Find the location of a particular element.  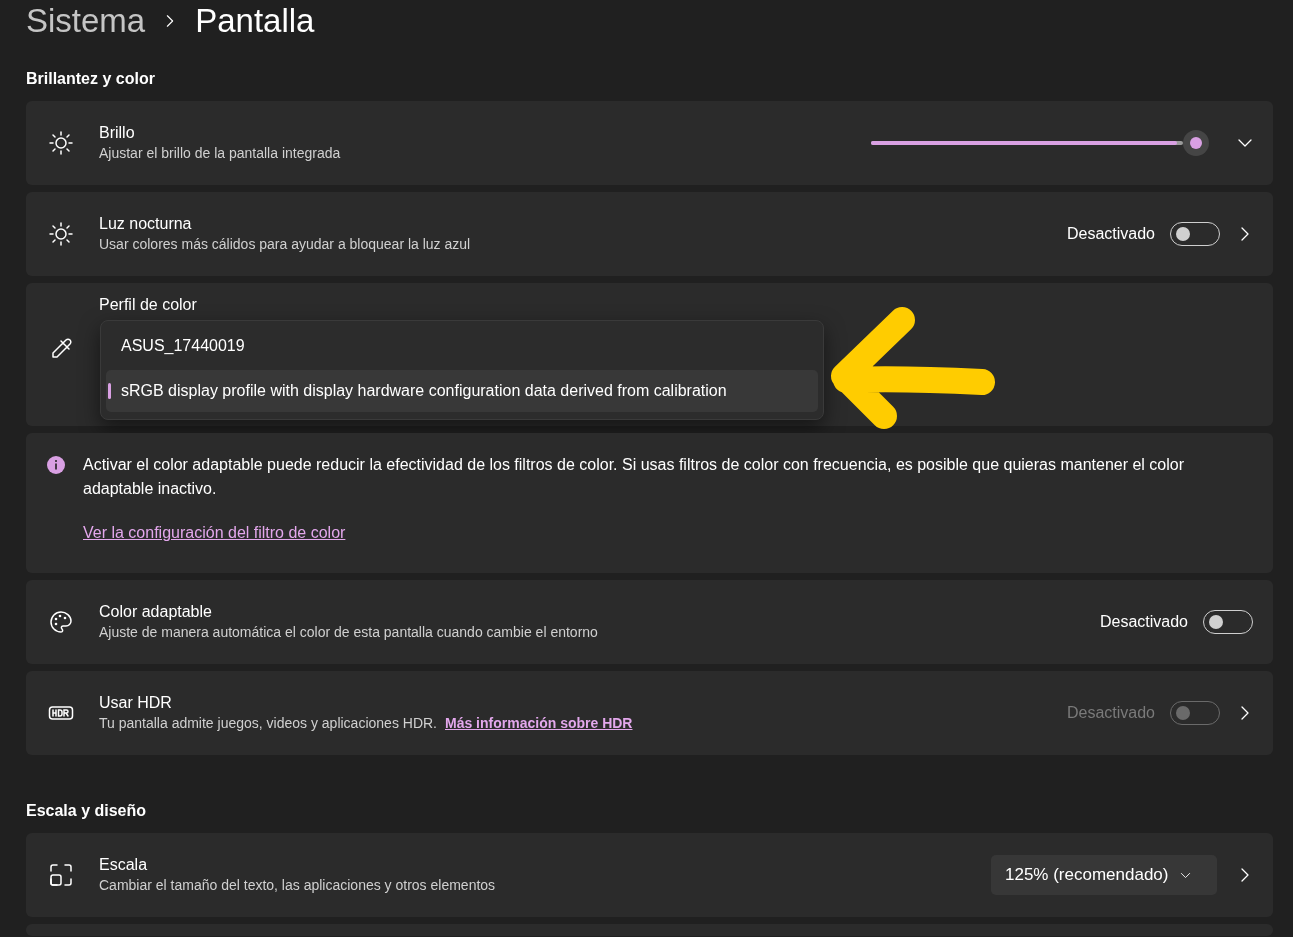

page-title: Pantalla is located at coordinates (255, 21).